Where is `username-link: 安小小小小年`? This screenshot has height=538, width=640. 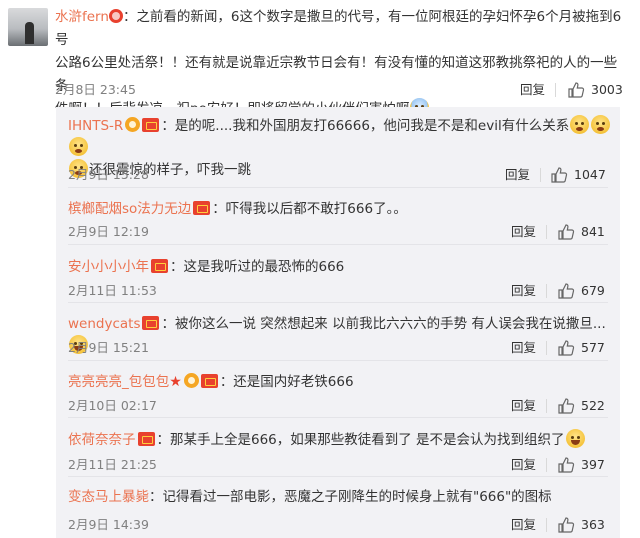 username-link: 安小小小小年 is located at coordinates (108, 267).